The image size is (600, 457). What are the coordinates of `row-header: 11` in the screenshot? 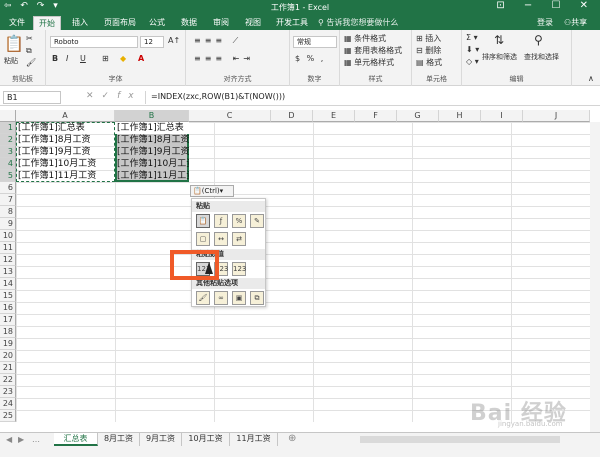 It's located at (8, 248).